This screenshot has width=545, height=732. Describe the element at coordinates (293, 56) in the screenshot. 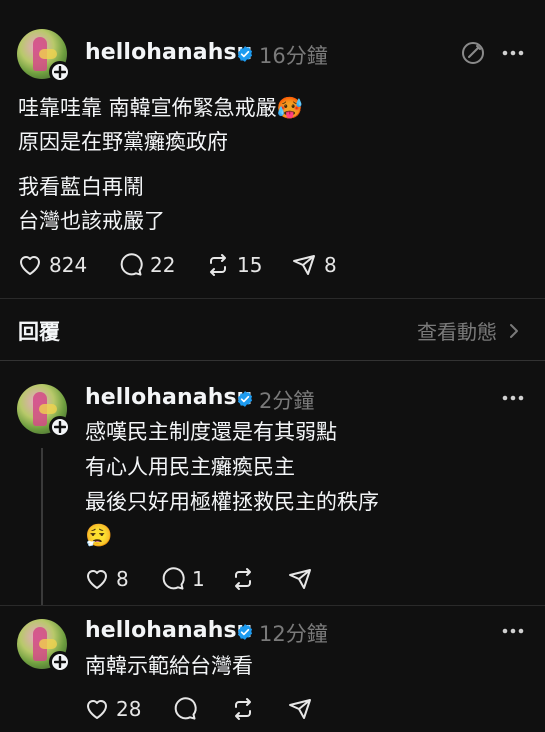

I see `timestamp: 16分鐘` at that location.